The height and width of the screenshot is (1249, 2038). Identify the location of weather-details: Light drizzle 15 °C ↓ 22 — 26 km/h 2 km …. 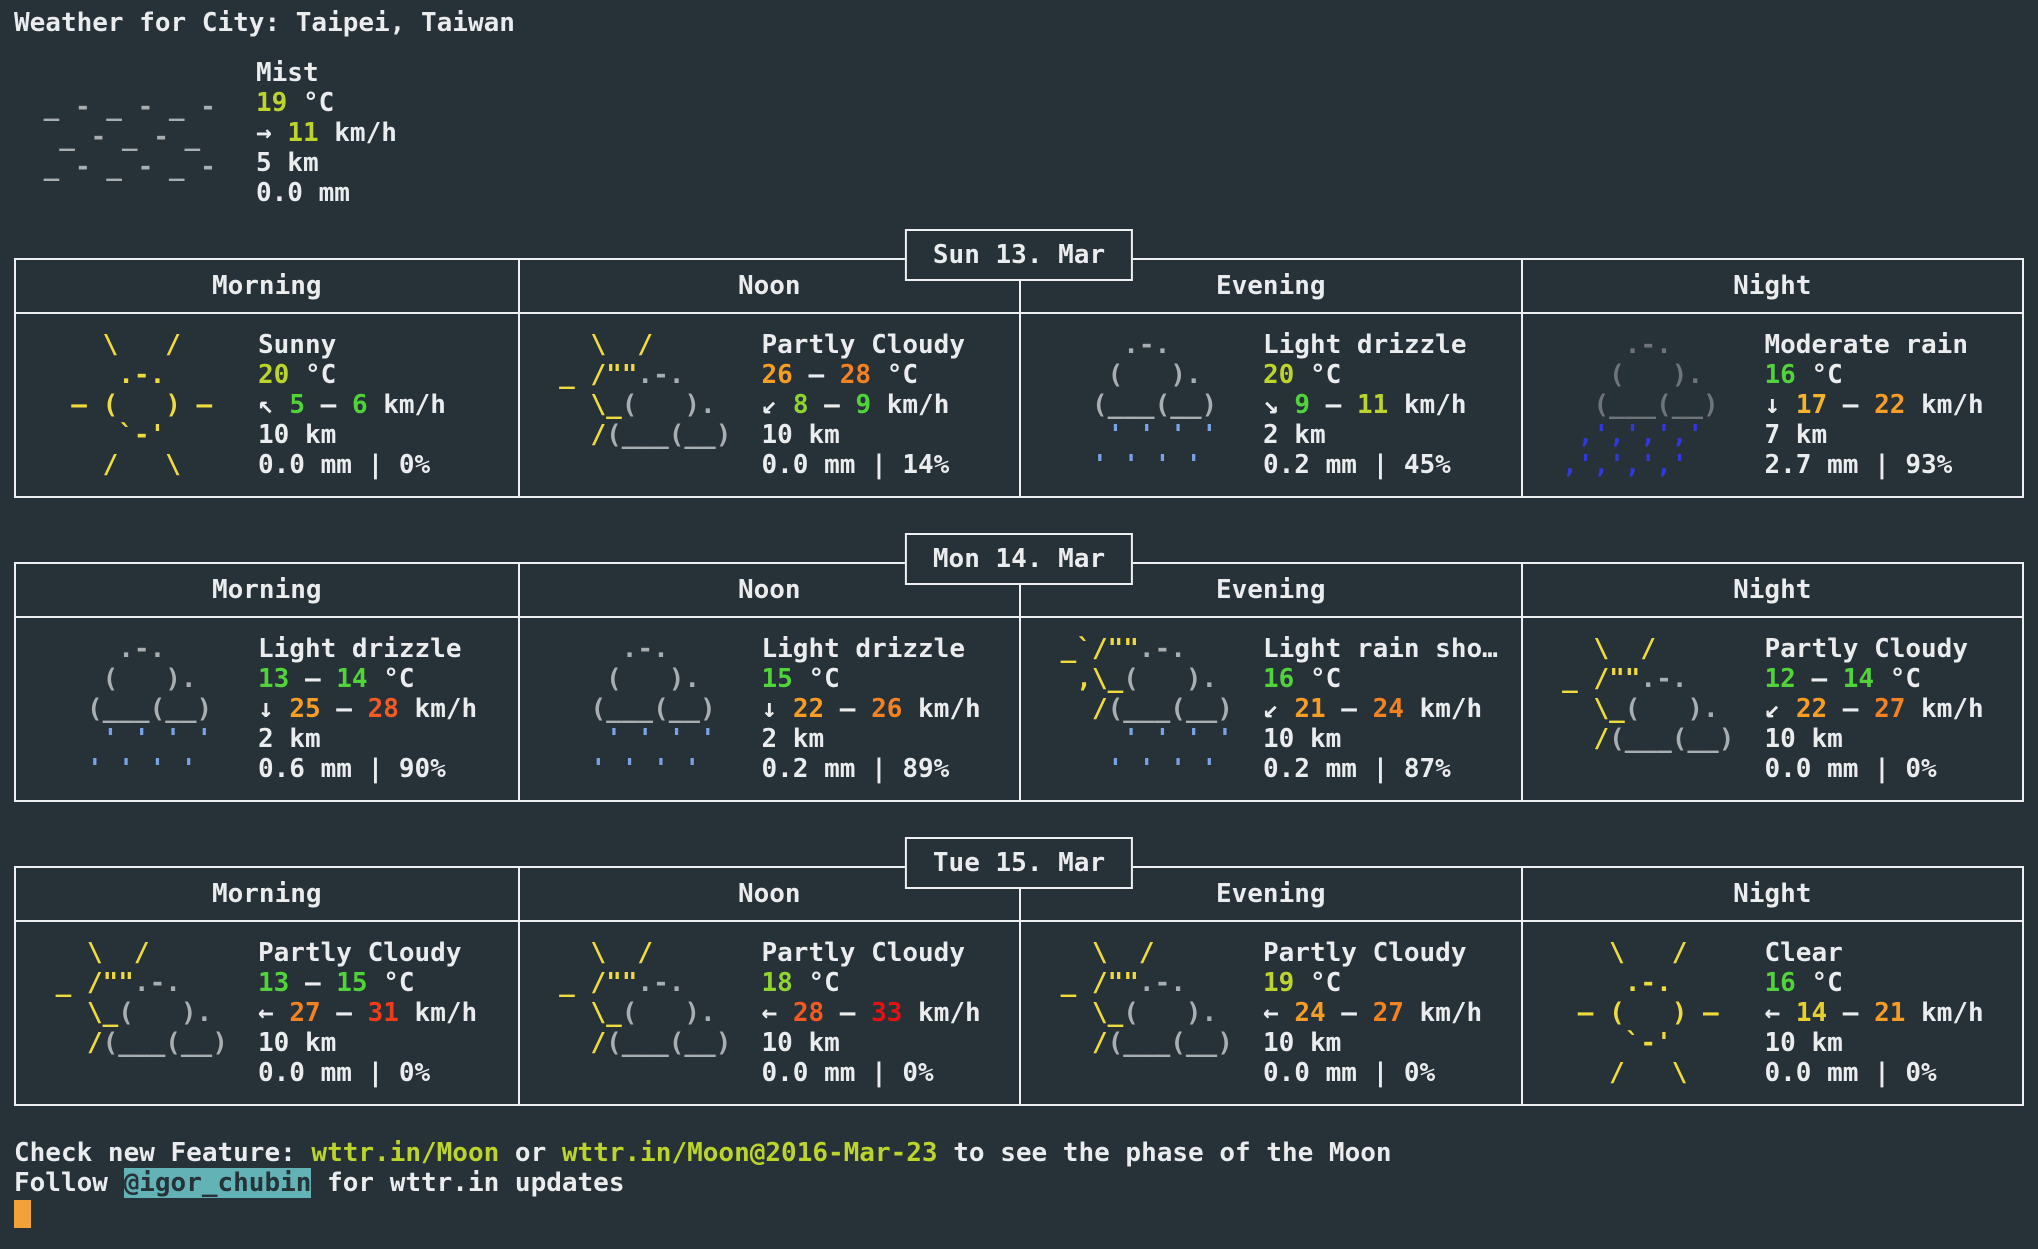
(871, 709).